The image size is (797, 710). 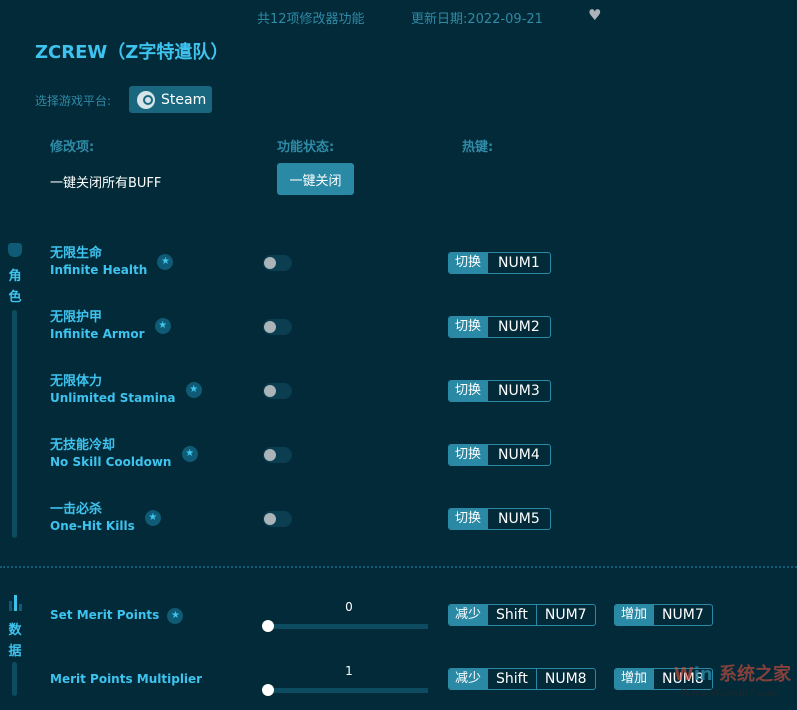 I want to click on heart-icon: ♥, so click(x=594, y=15).